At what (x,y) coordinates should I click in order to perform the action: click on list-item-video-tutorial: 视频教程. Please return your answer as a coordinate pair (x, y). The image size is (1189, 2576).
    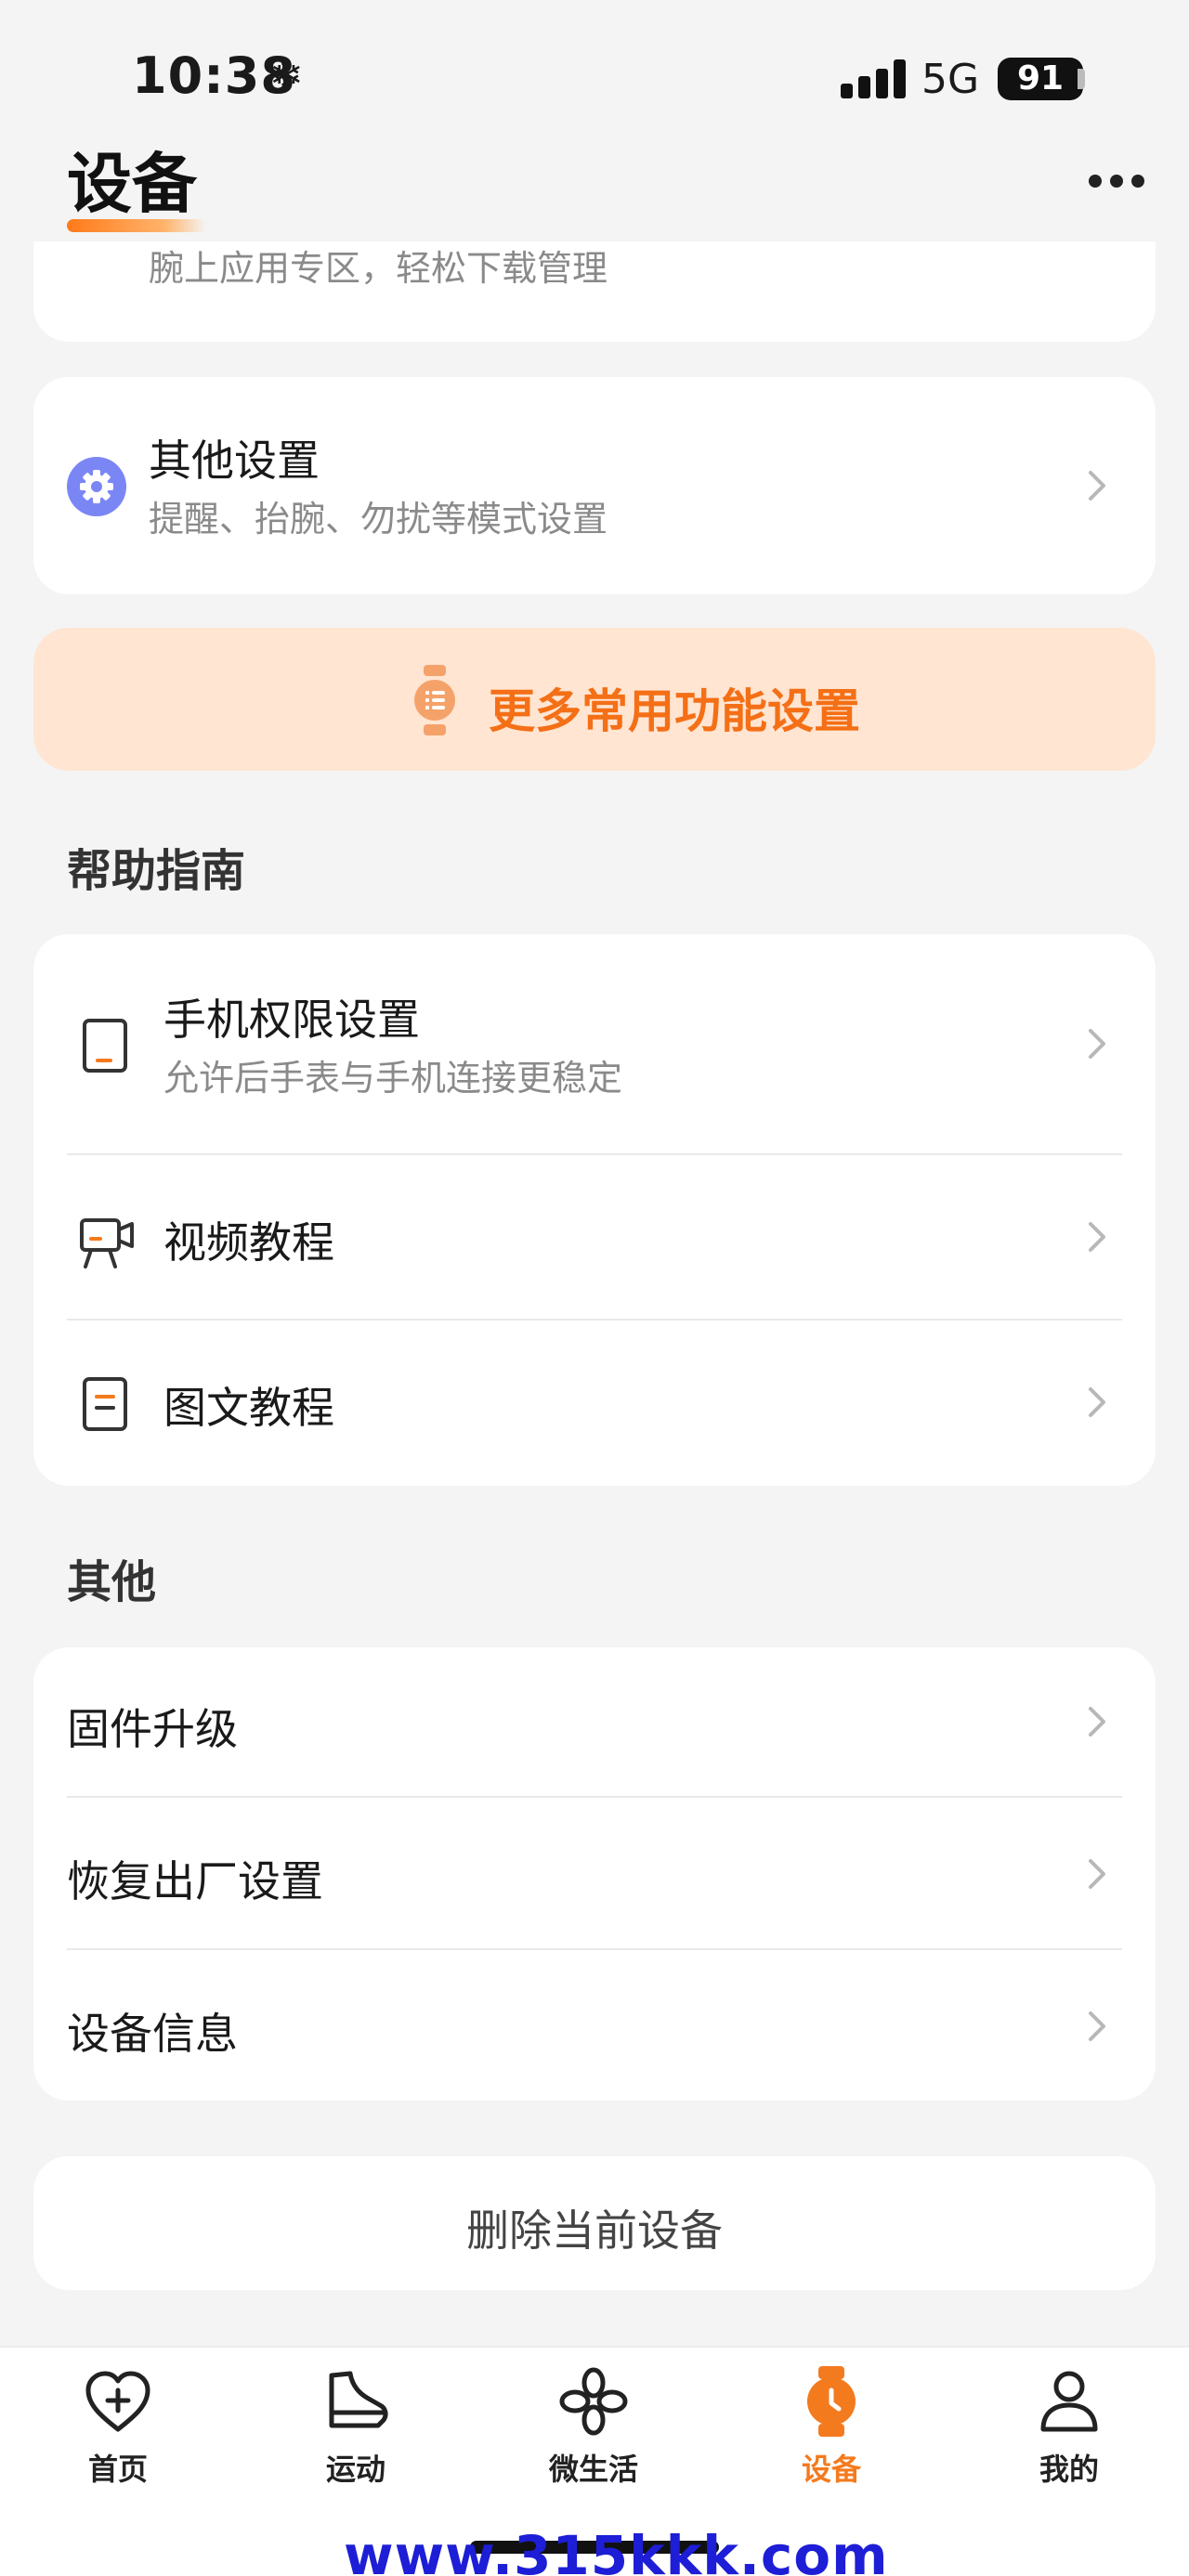
    Looking at the image, I should click on (594, 1237).